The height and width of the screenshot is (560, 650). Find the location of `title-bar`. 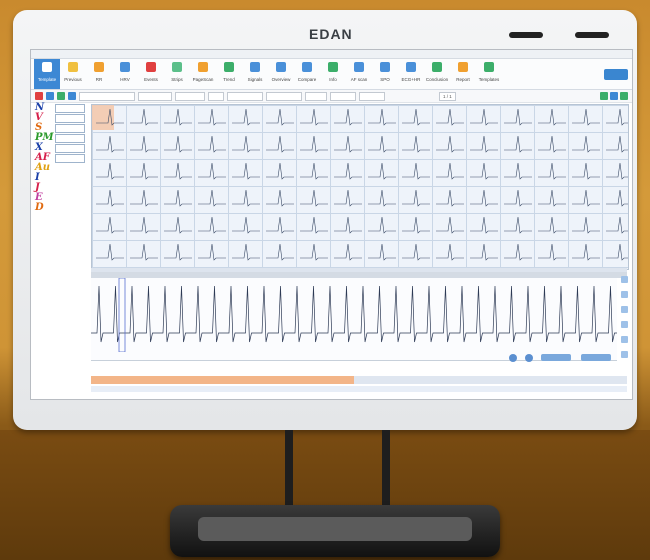

title-bar is located at coordinates (331, 54).